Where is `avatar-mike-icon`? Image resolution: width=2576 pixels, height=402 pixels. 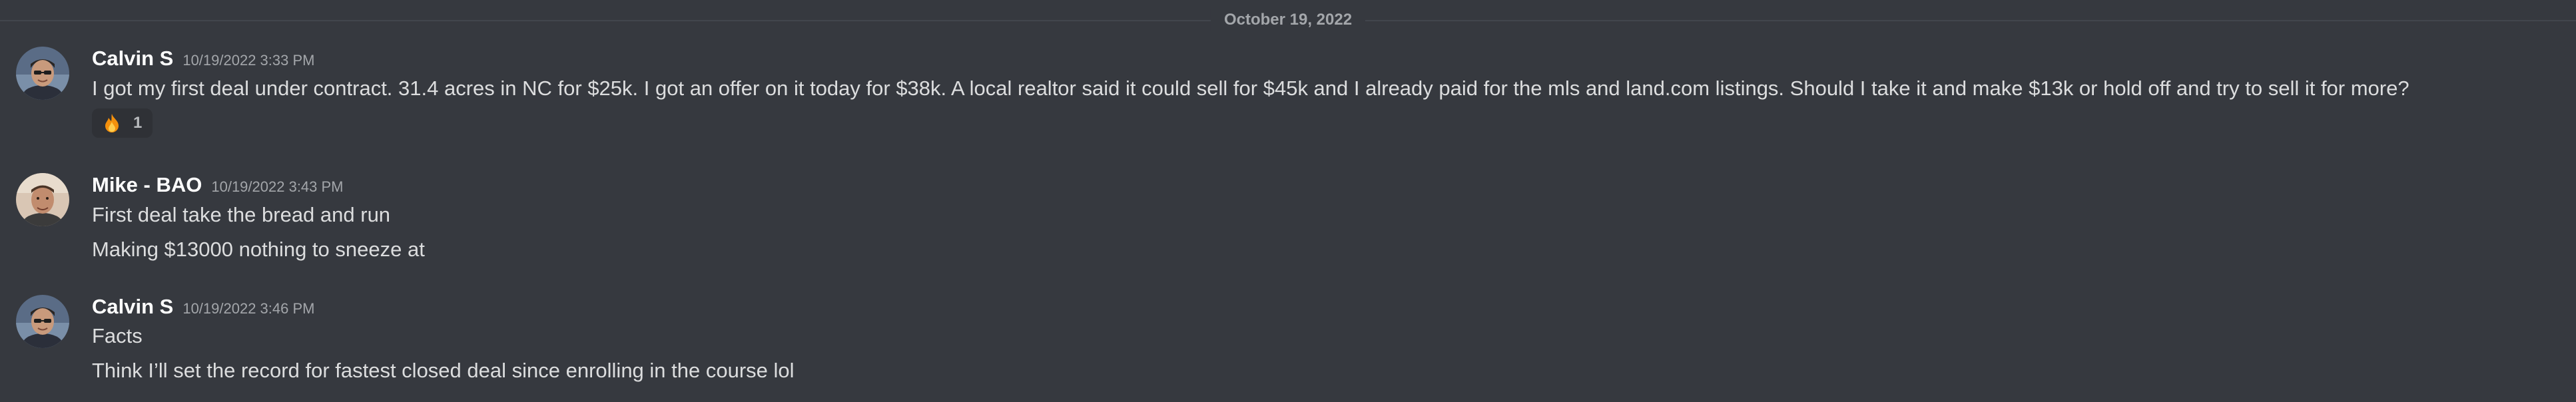
avatar-mike-icon is located at coordinates (42, 199).